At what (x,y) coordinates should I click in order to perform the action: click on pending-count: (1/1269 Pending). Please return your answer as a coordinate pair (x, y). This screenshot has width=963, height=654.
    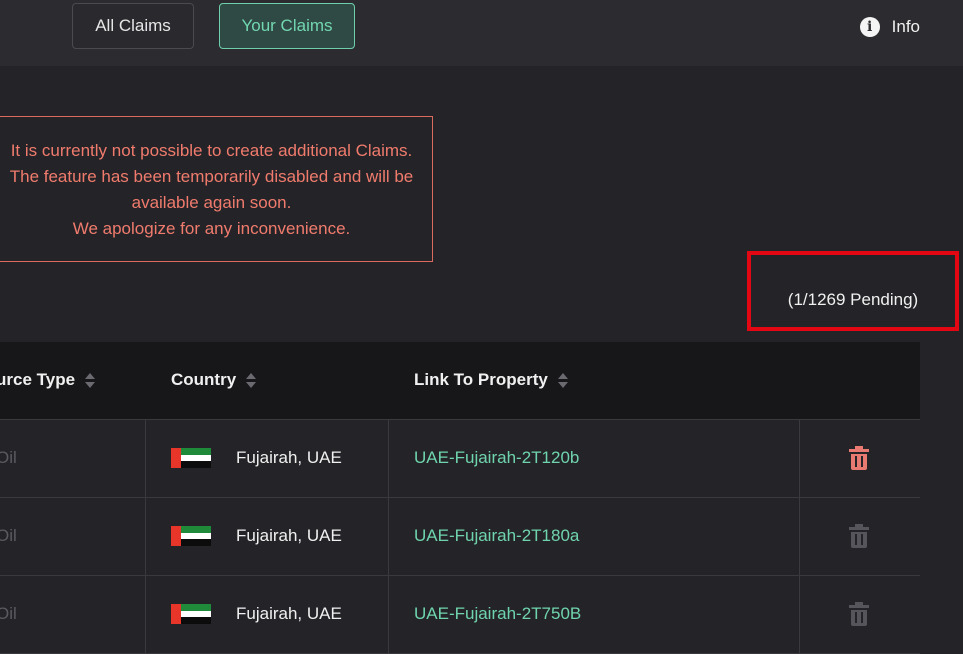
    Looking at the image, I should click on (853, 299).